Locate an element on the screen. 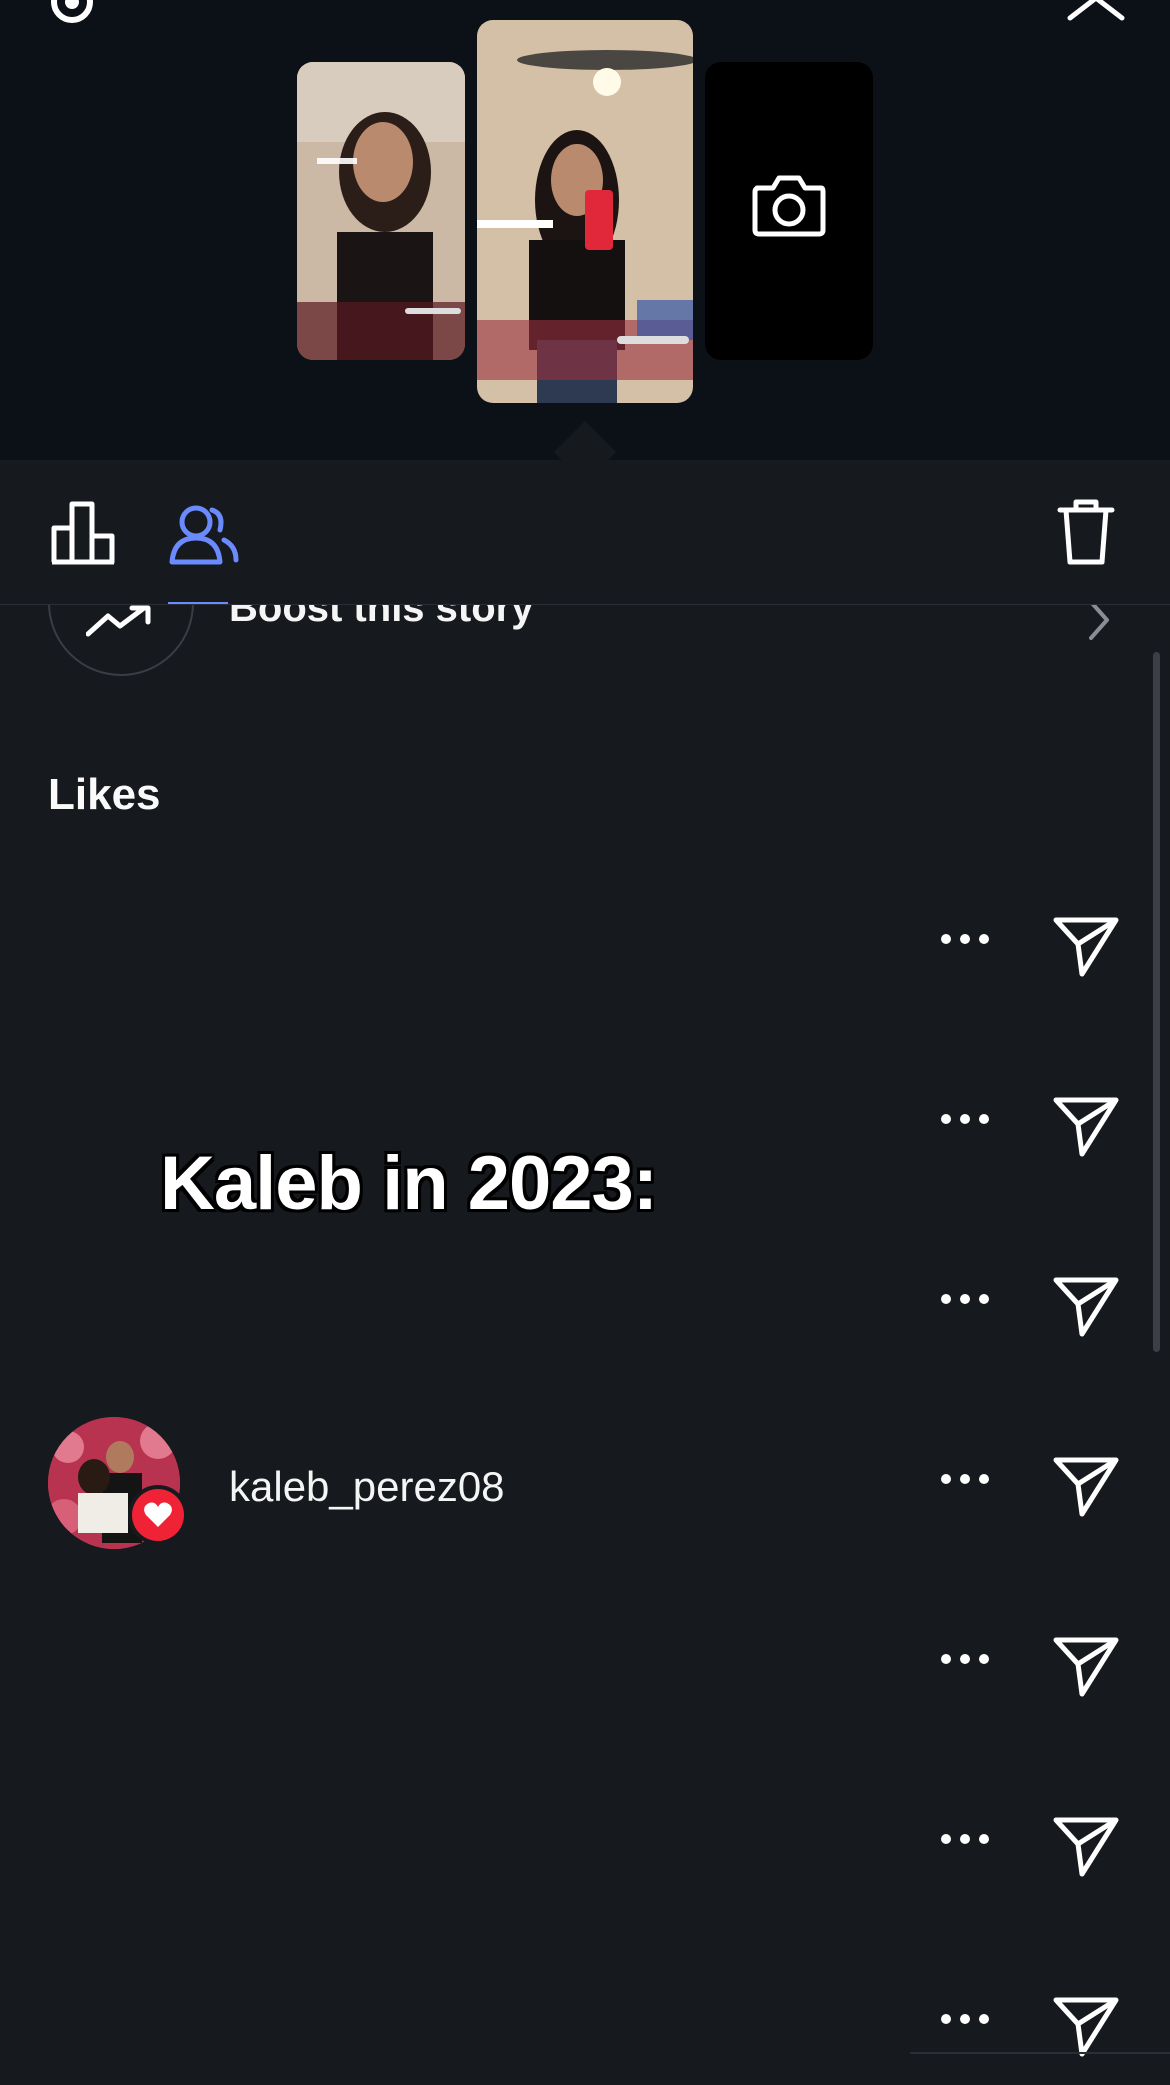  story-thumbnail-previous is located at coordinates (381, 211).